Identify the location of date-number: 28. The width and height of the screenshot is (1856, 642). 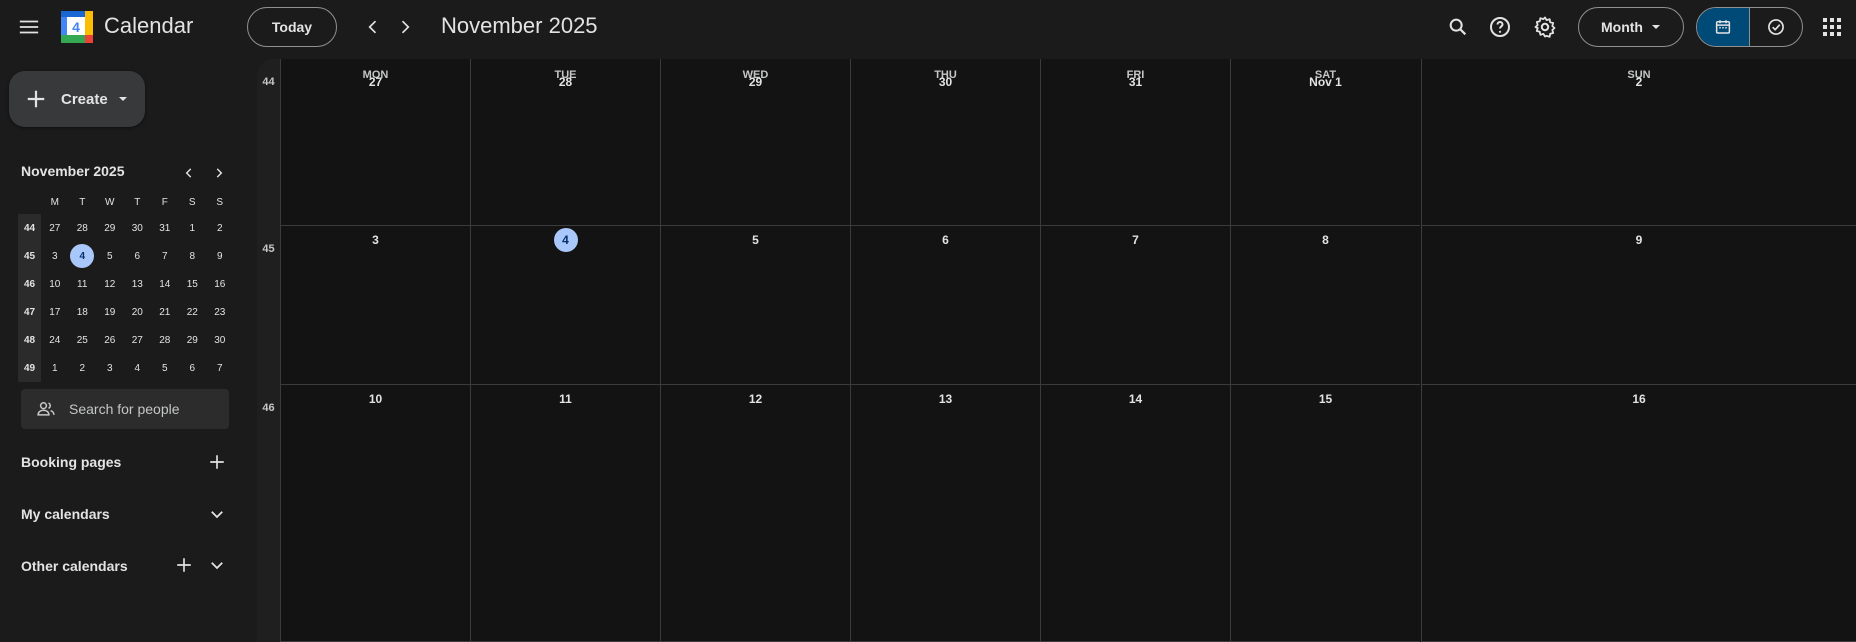
(565, 82).